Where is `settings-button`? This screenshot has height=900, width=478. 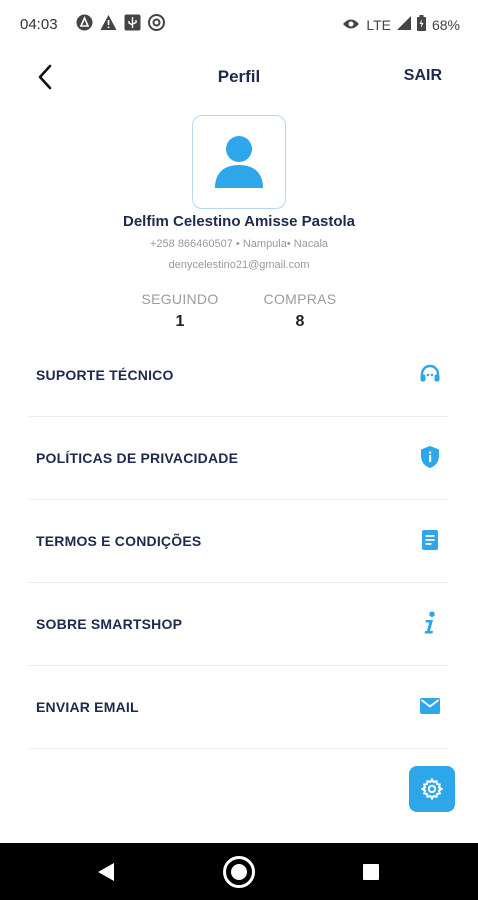 settings-button is located at coordinates (432, 789).